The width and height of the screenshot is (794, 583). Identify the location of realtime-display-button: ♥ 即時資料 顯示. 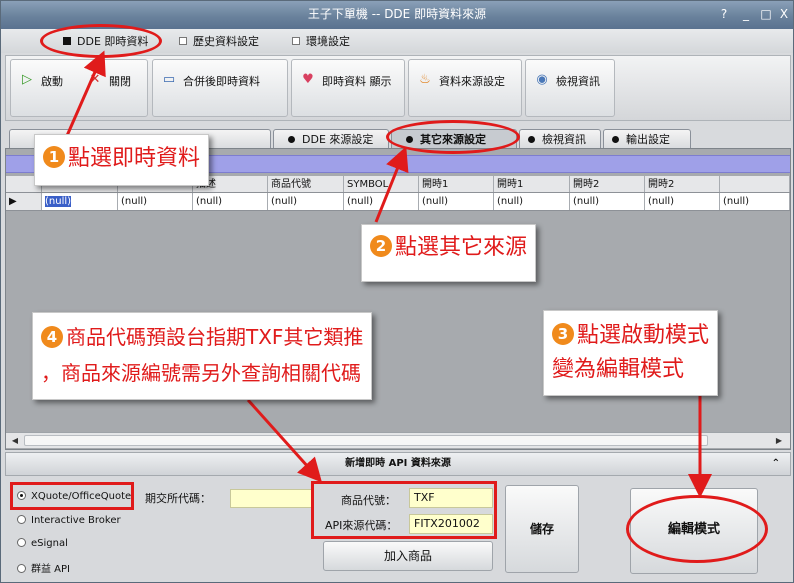
(348, 88).